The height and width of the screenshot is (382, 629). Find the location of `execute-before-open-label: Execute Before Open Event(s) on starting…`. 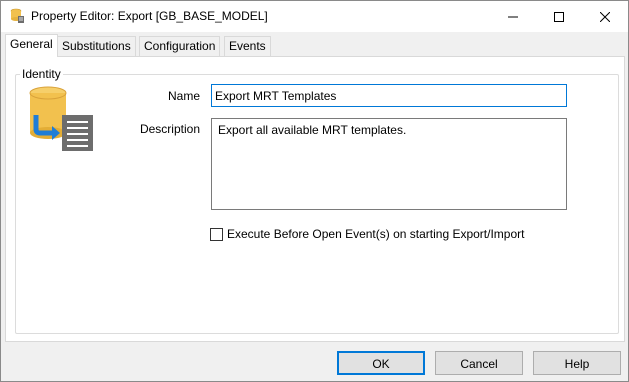

execute-before-open-label: Execute Before Open Event(s) on starting… is located at coordinates (376, 234).